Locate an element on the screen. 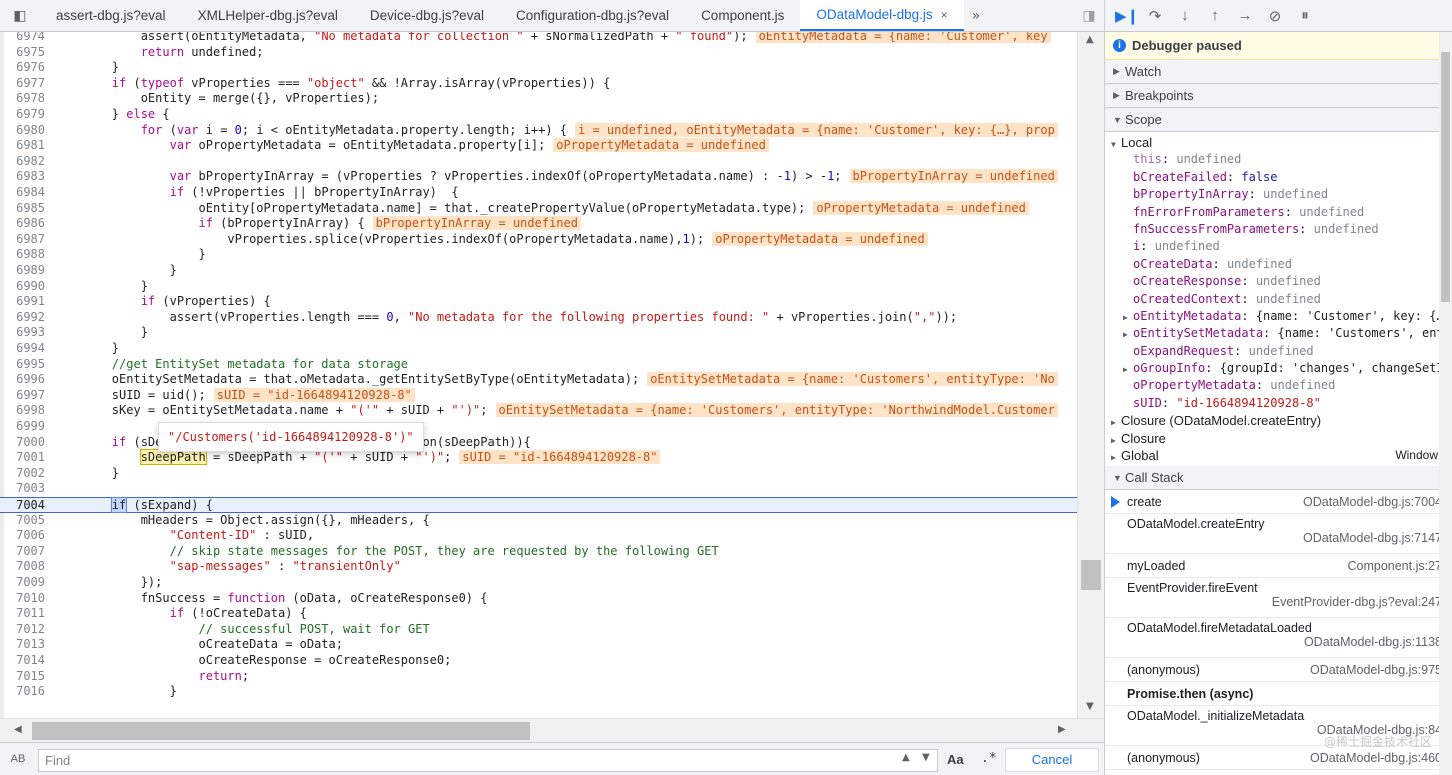 The height and width of the screenshot is (775, 1452). code-line: 7002 } is located at coordinates (538, 474).